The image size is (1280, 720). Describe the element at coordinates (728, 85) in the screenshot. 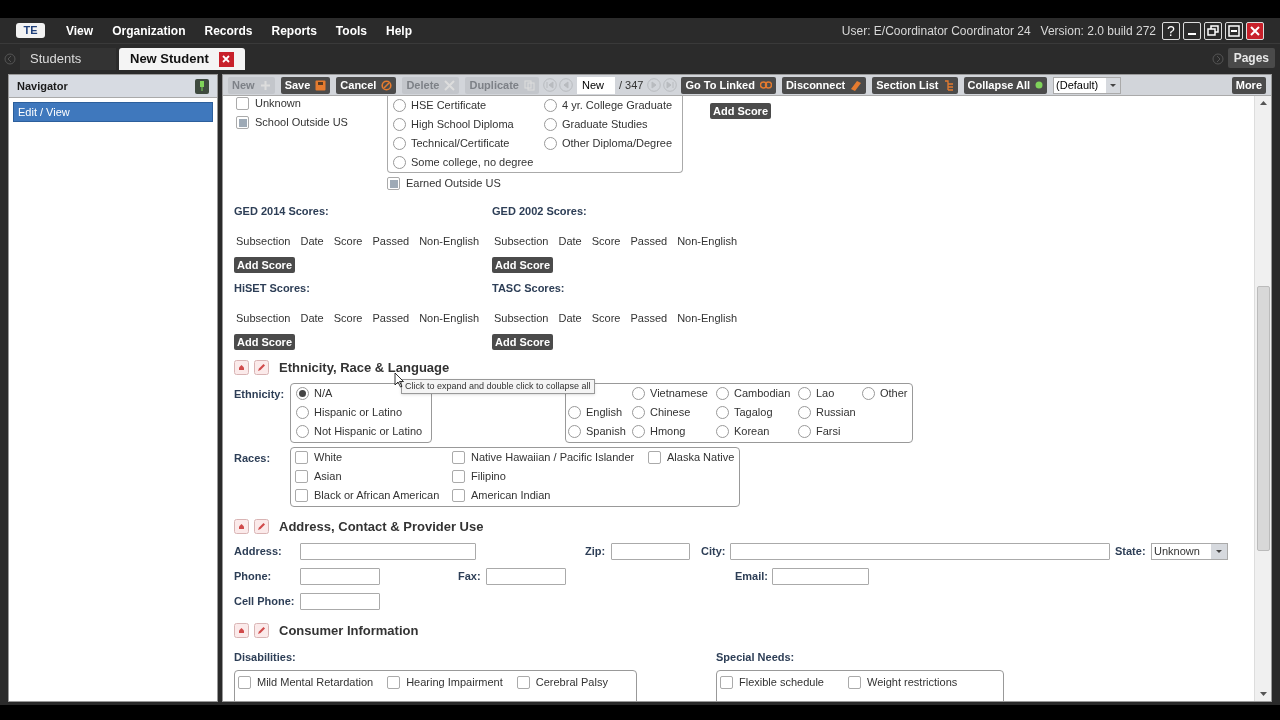

I see `toolbar-button: Go To Linked` at that location.